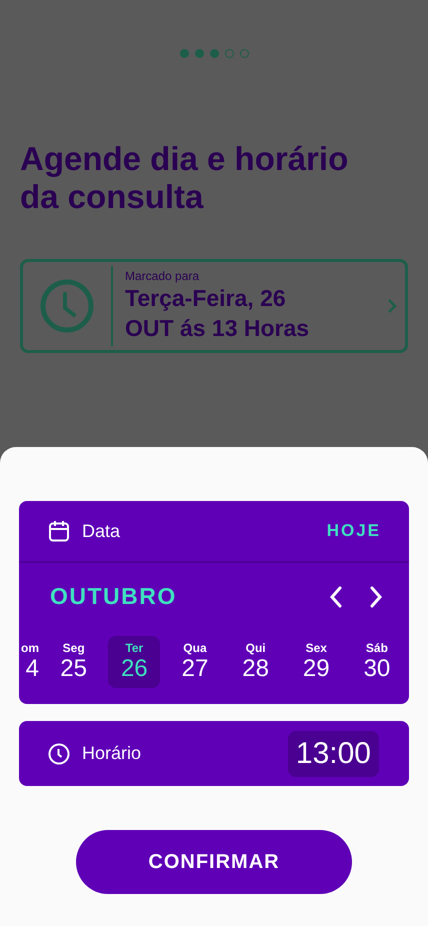 This screenshot has width=428, height=926. What do you see at coordinates (29, 662) in the screenshot?
I see `day-button: om 4` at bounding box center [29, 662].